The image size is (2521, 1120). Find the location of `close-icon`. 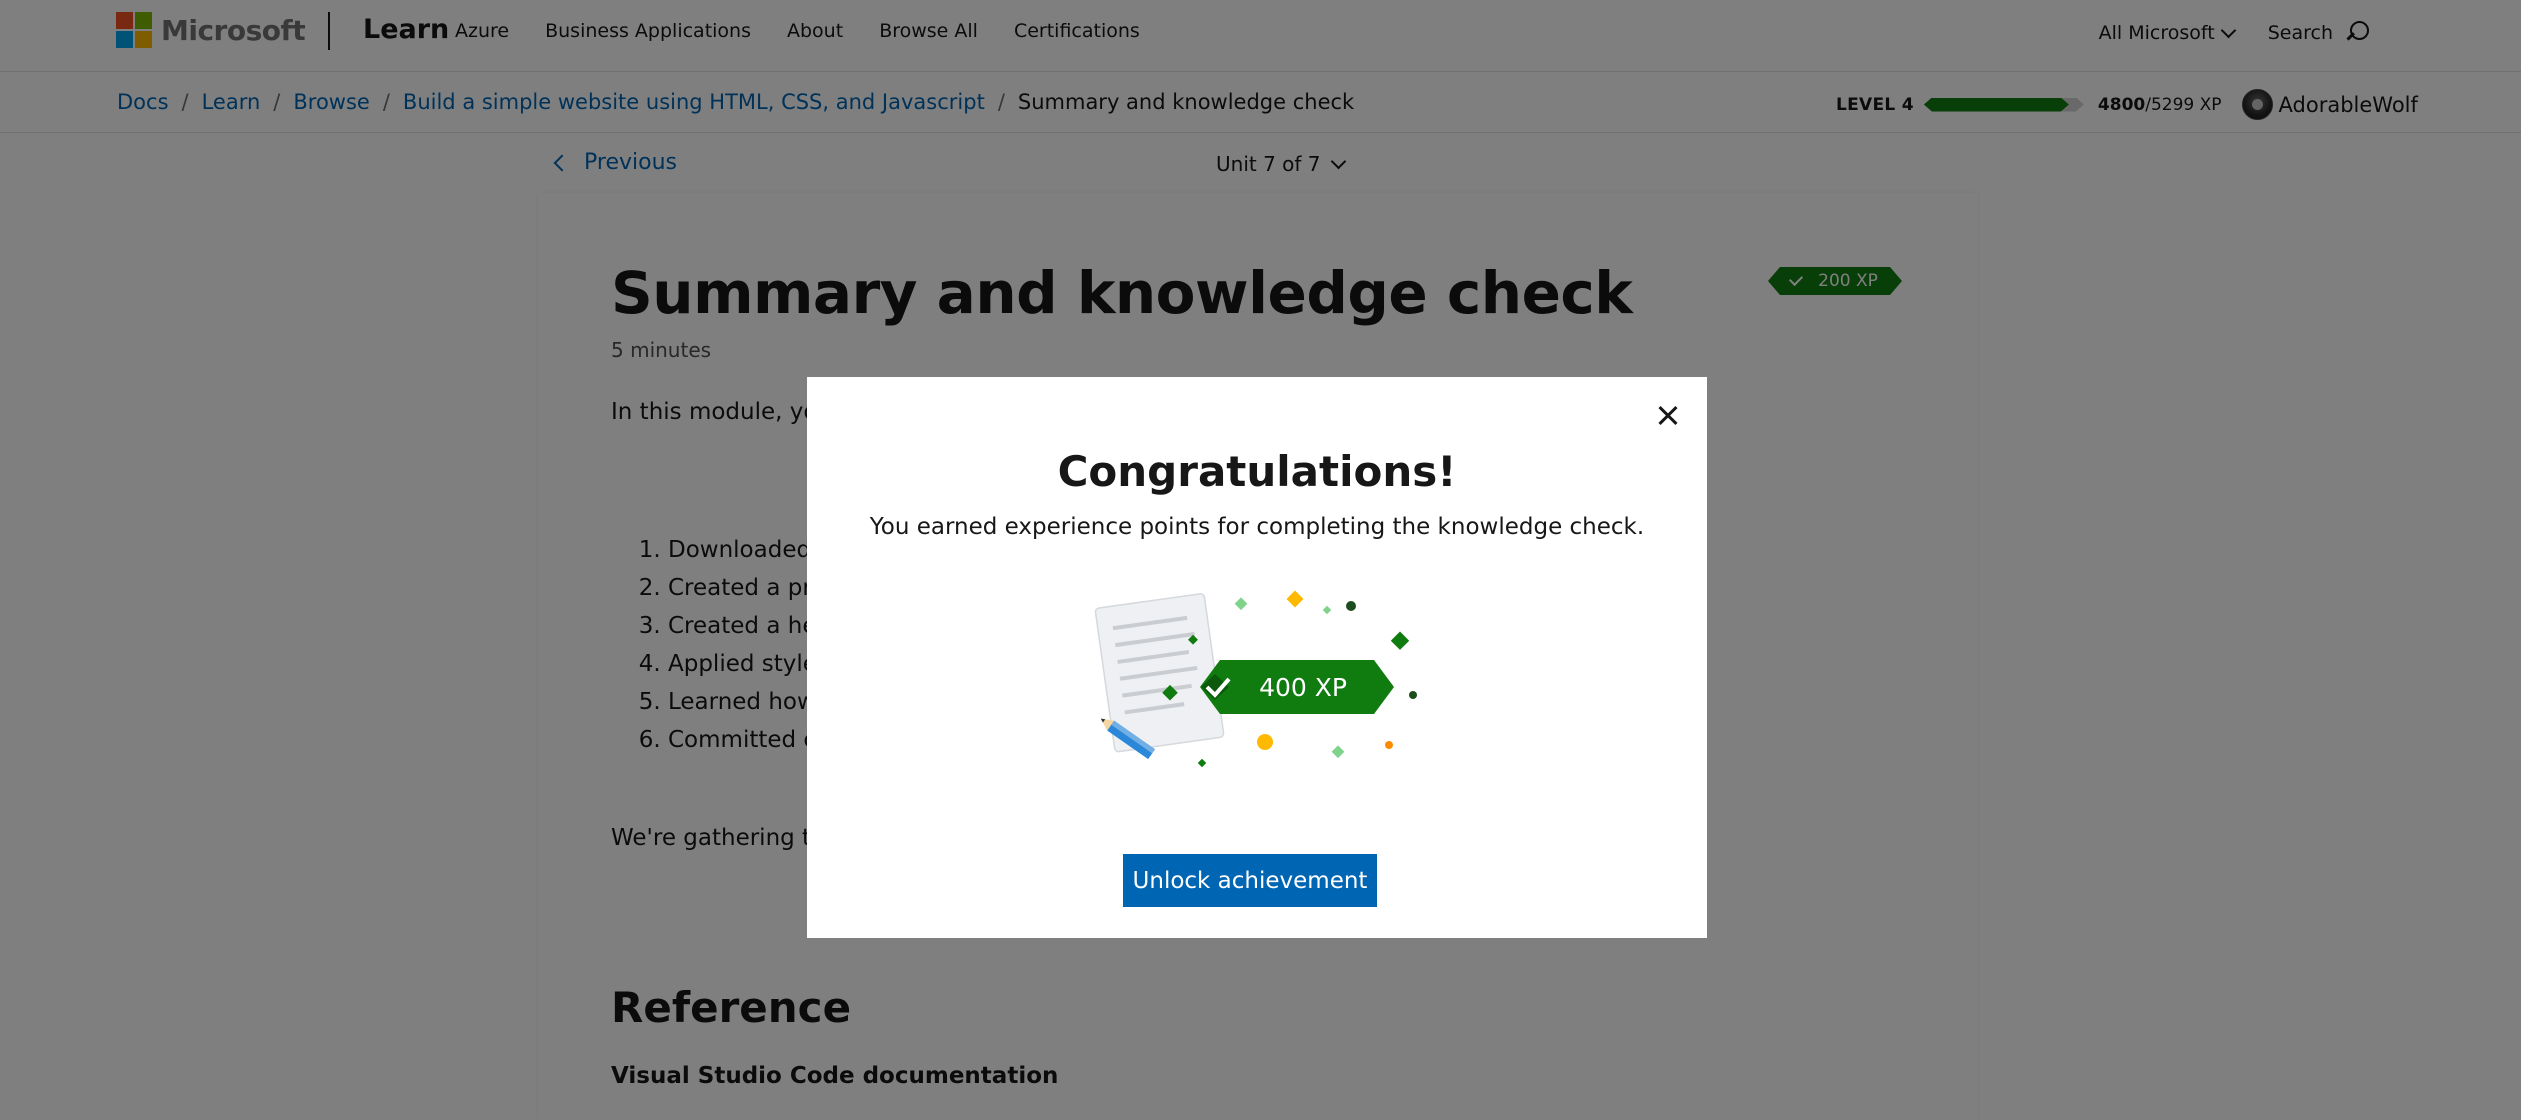

close-icon is located at coordinates (1668, 416).